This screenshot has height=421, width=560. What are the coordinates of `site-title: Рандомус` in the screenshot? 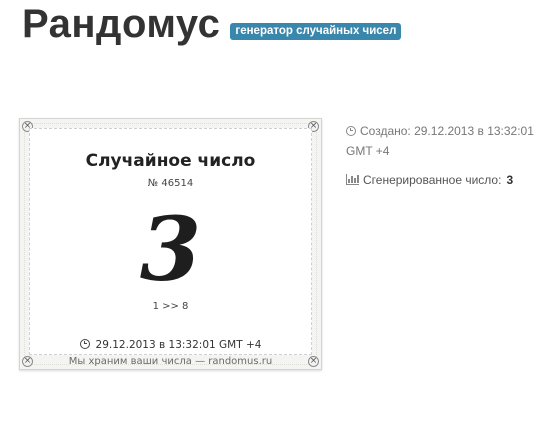 It's located at (121, 24).